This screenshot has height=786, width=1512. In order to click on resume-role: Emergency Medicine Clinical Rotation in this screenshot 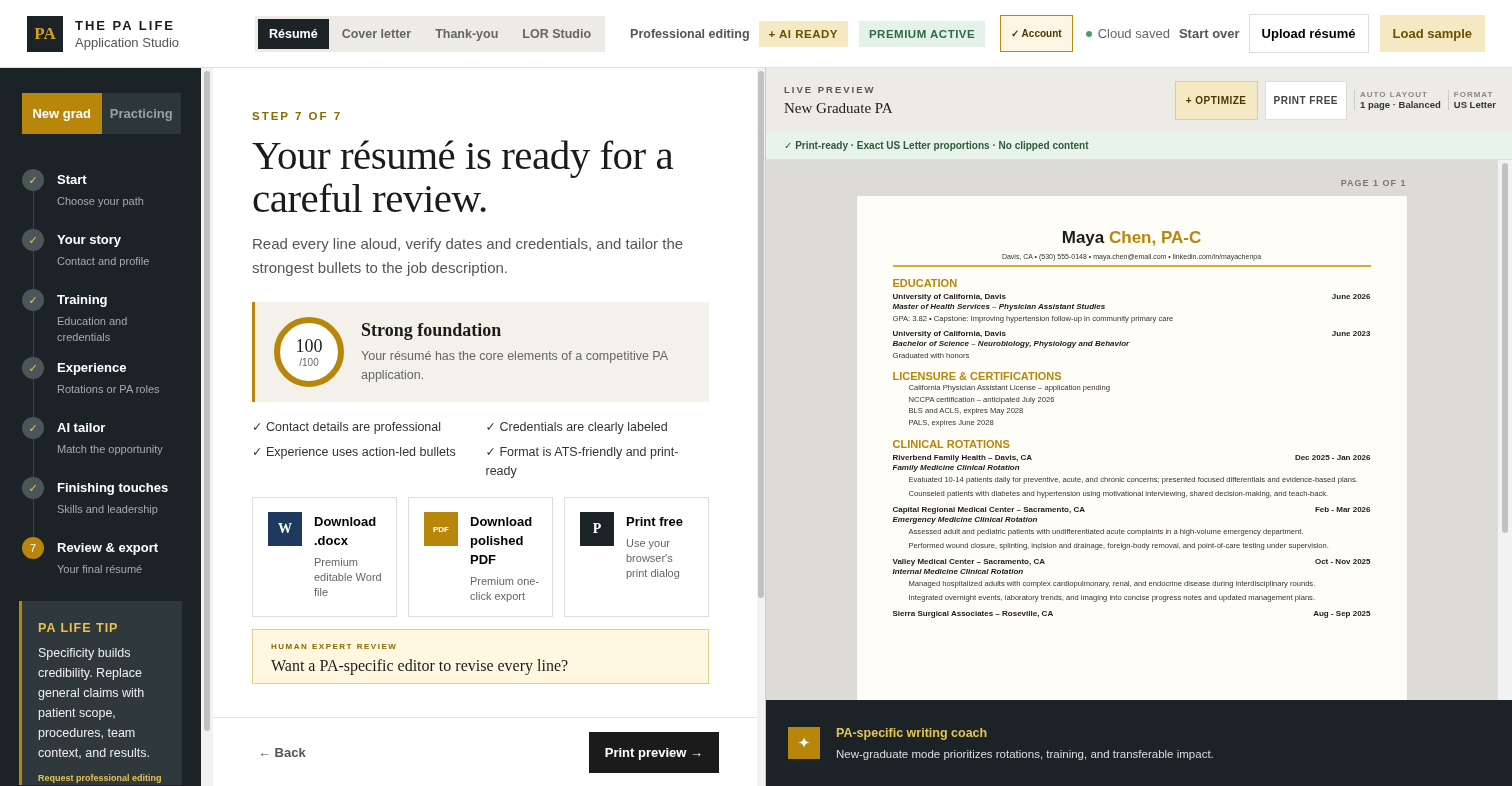, I will do `click(965, 519)`.